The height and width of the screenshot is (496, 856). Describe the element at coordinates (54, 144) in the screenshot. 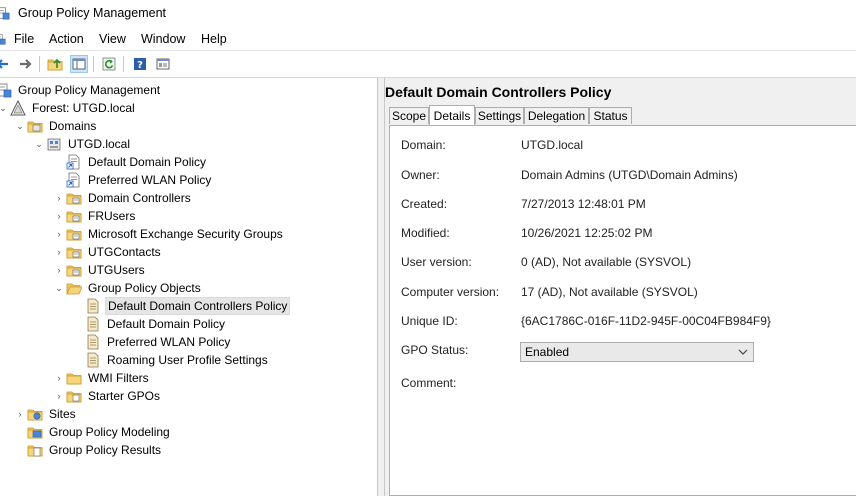

I see `domain-icon` at that location.